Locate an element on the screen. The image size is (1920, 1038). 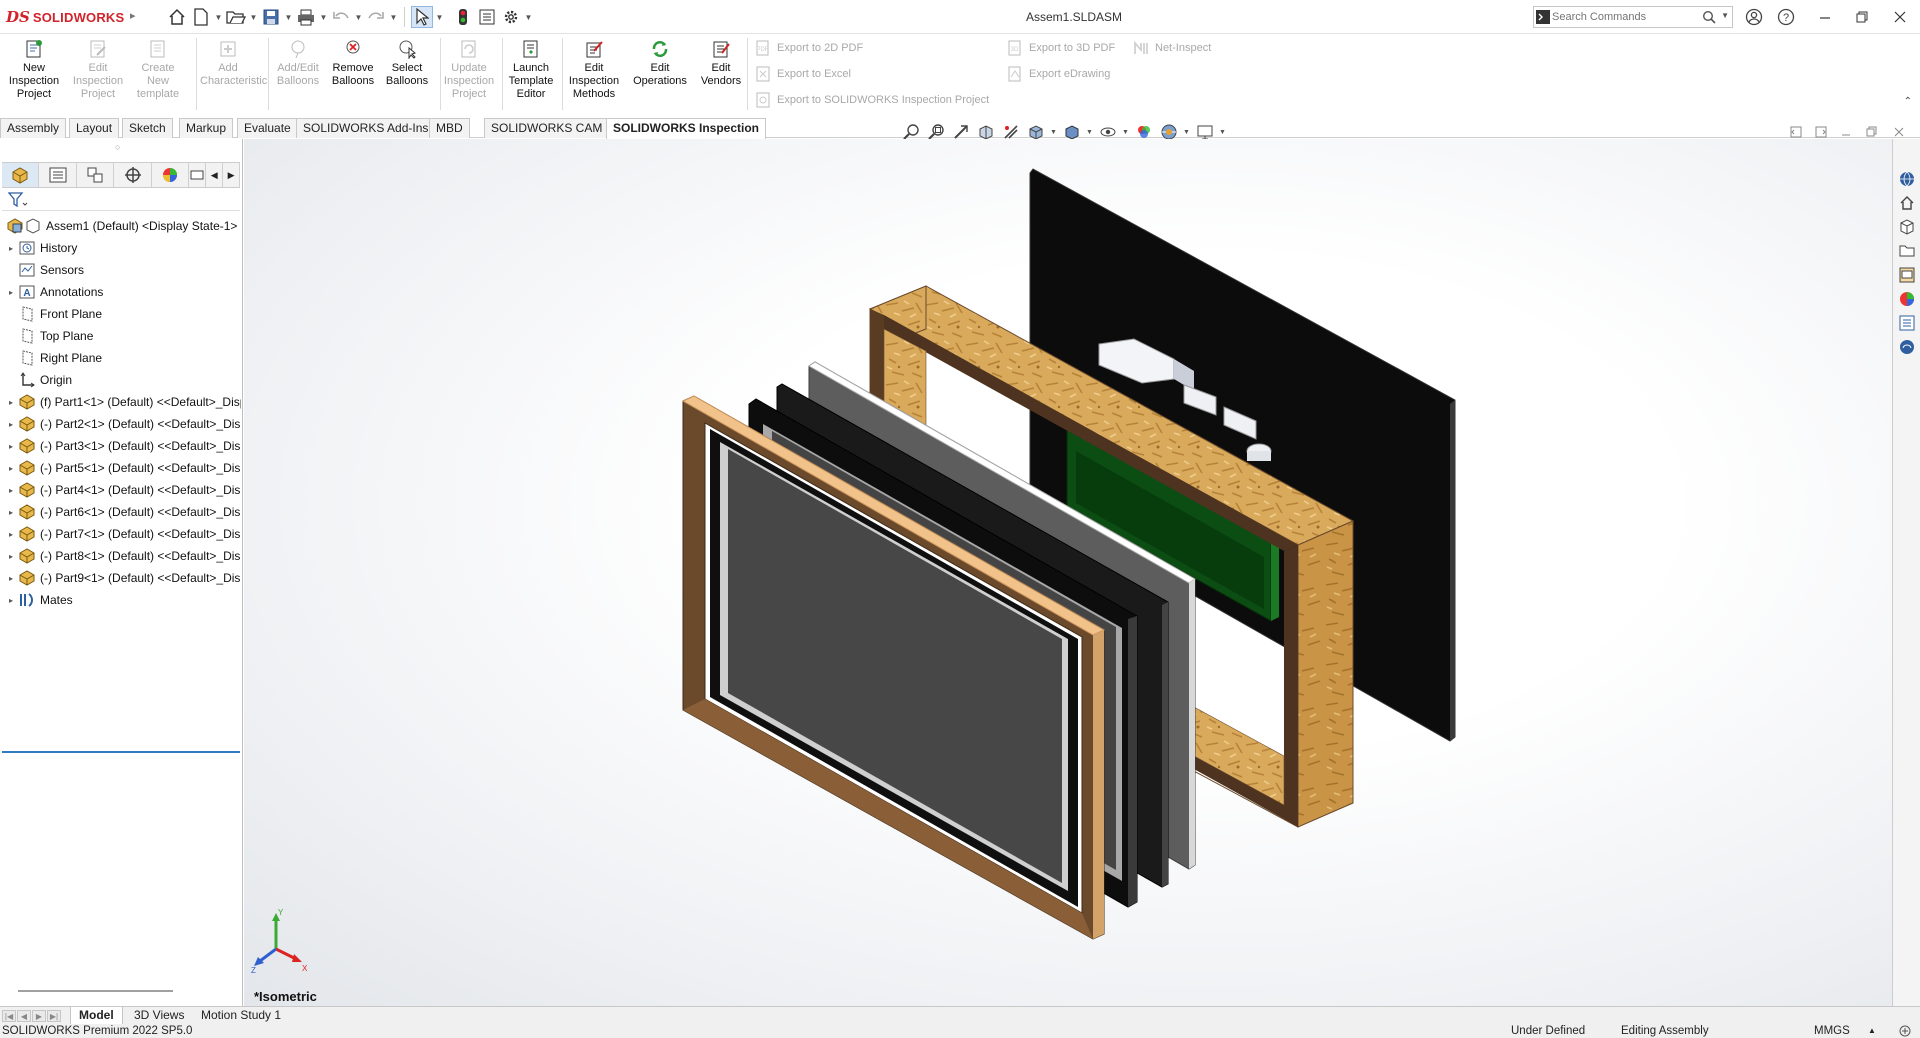
document-restore-icon is located at coordinates (1872, 132).